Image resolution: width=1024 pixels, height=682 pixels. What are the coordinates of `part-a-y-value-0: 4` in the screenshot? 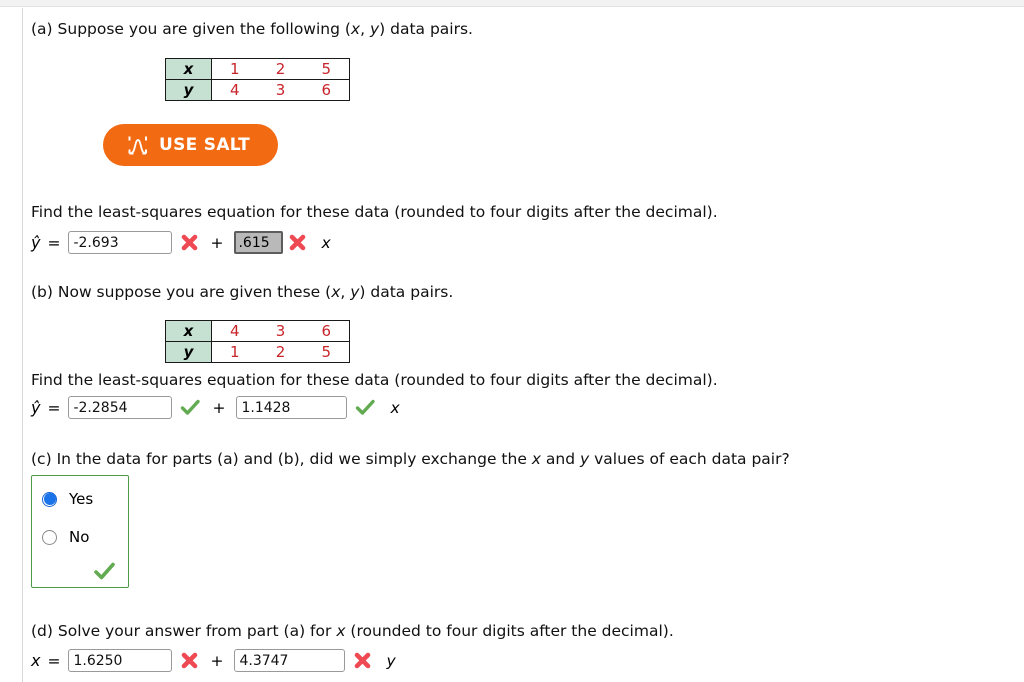 It's located at (234, 90).